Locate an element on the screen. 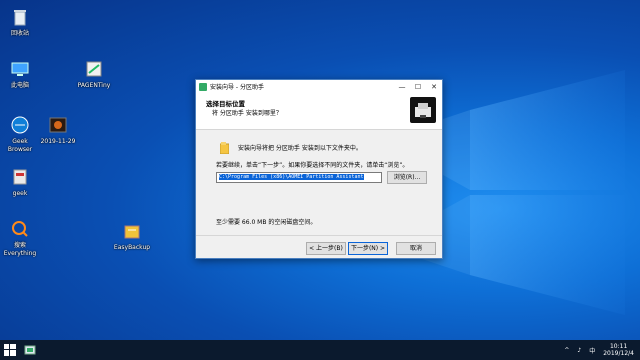  desktop-icon-this-pc: 此电脑 is located at coordinates (20, 74).